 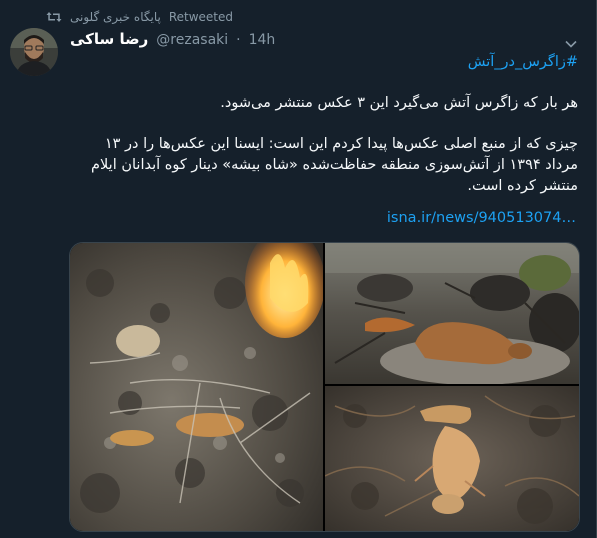 What do you see at coordinates (571, 43) in the screenshot?
I see `chevron-down-icon` at bounding box center [571, 43].